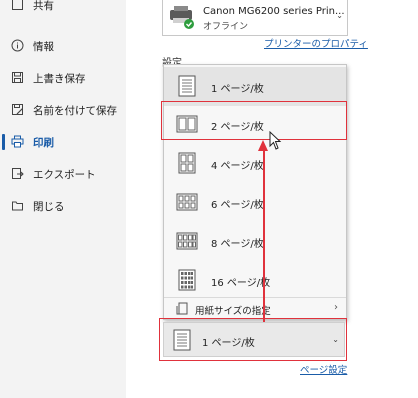  What do you see at coordinates (17, 45) in the screenshot?
I see `info-icon` at bounding box center [17, 45].